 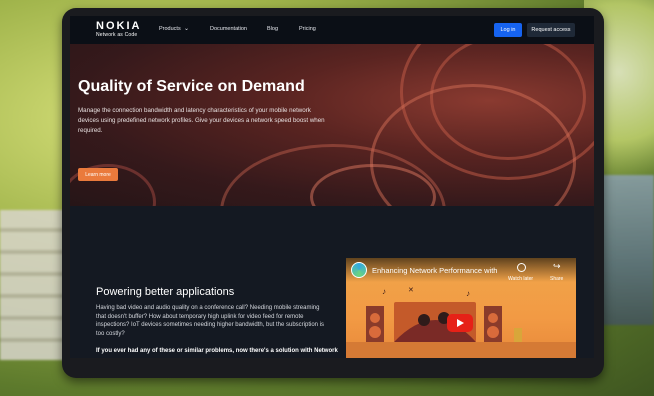 What do you see at coordinates (628, 250) in the screenshot?
I see `background-building` at bounding box center [628, 250].